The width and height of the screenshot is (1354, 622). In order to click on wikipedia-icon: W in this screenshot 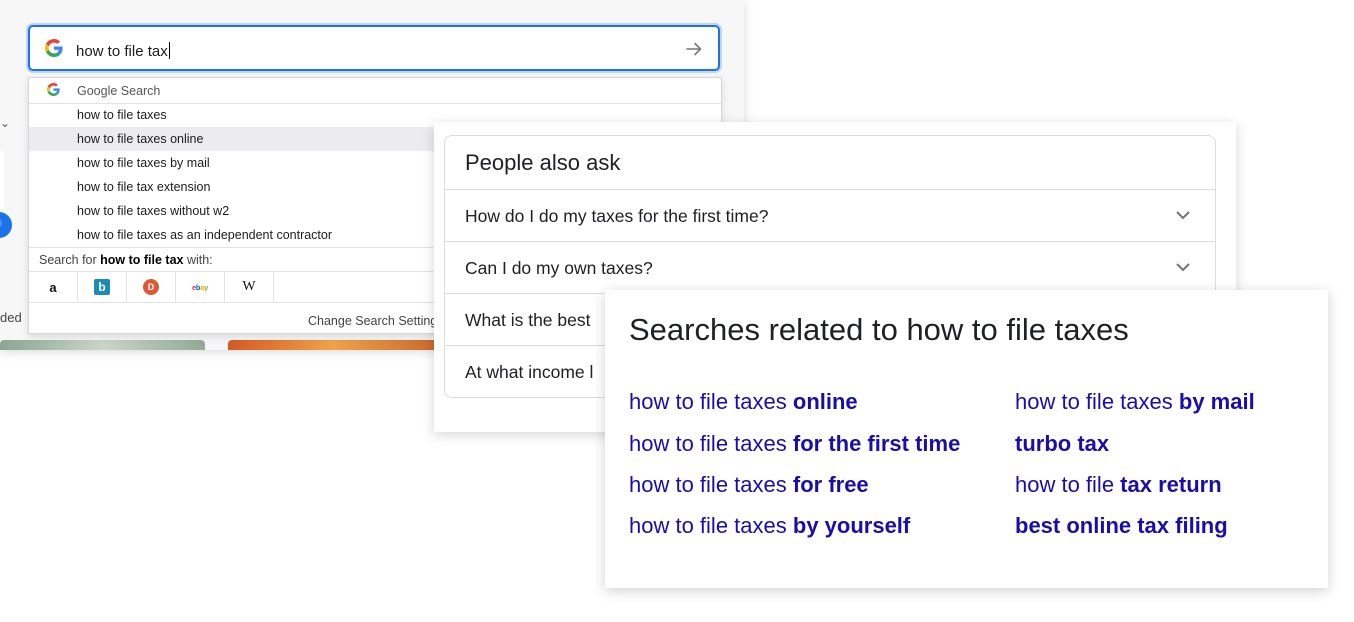, I will do `click(249, 286)`.